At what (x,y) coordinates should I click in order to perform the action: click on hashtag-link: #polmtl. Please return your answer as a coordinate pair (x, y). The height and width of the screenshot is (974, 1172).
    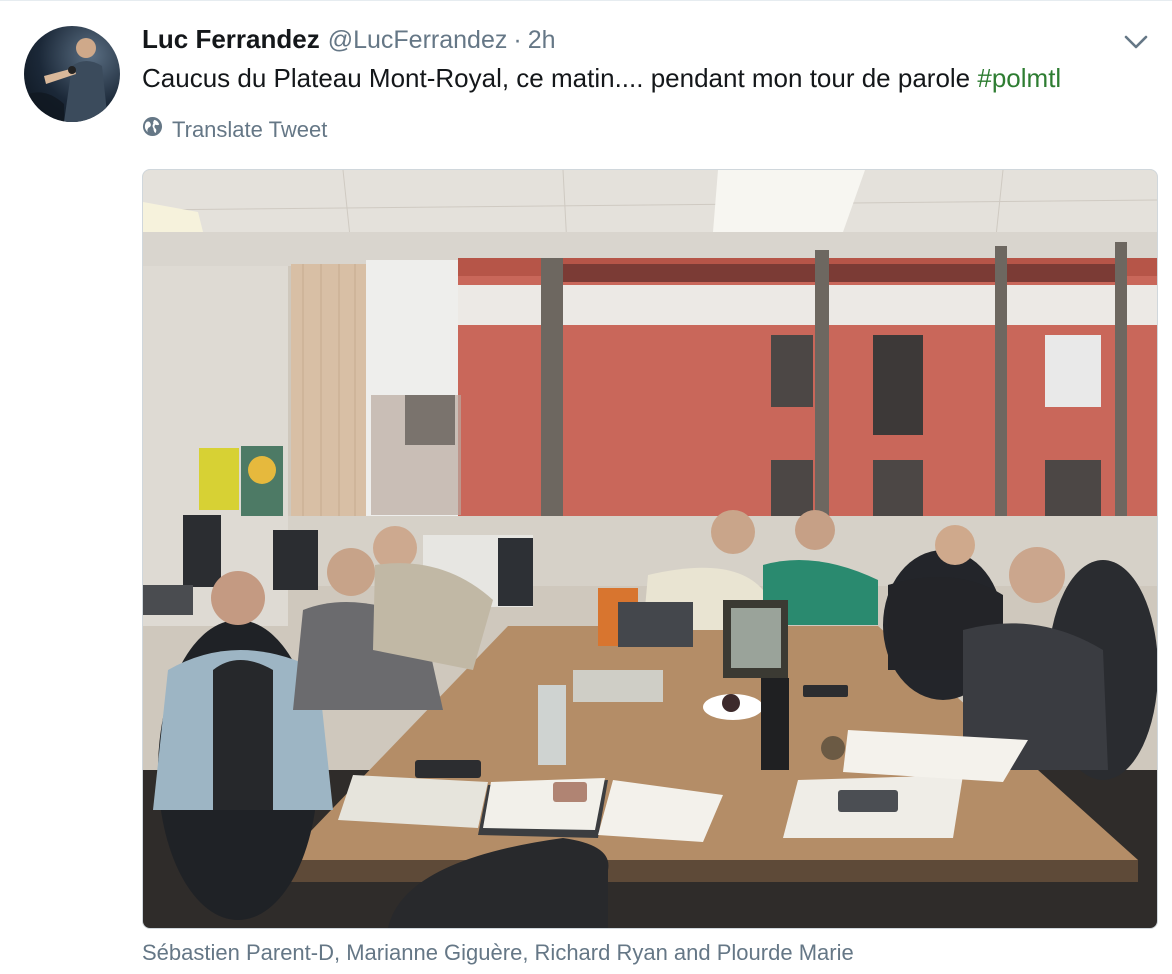
    Looking at the image, I should click on (1019, 78).